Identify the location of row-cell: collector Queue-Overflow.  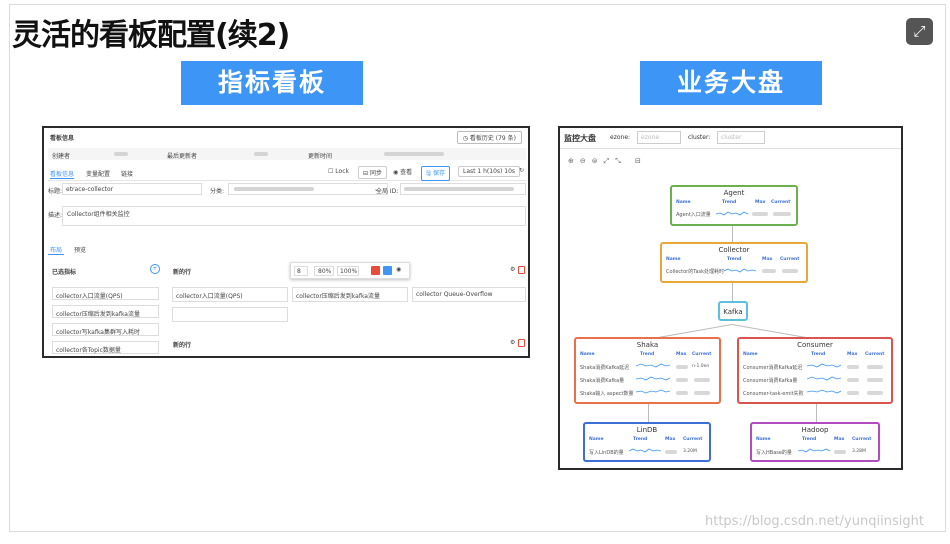
(469, 294).